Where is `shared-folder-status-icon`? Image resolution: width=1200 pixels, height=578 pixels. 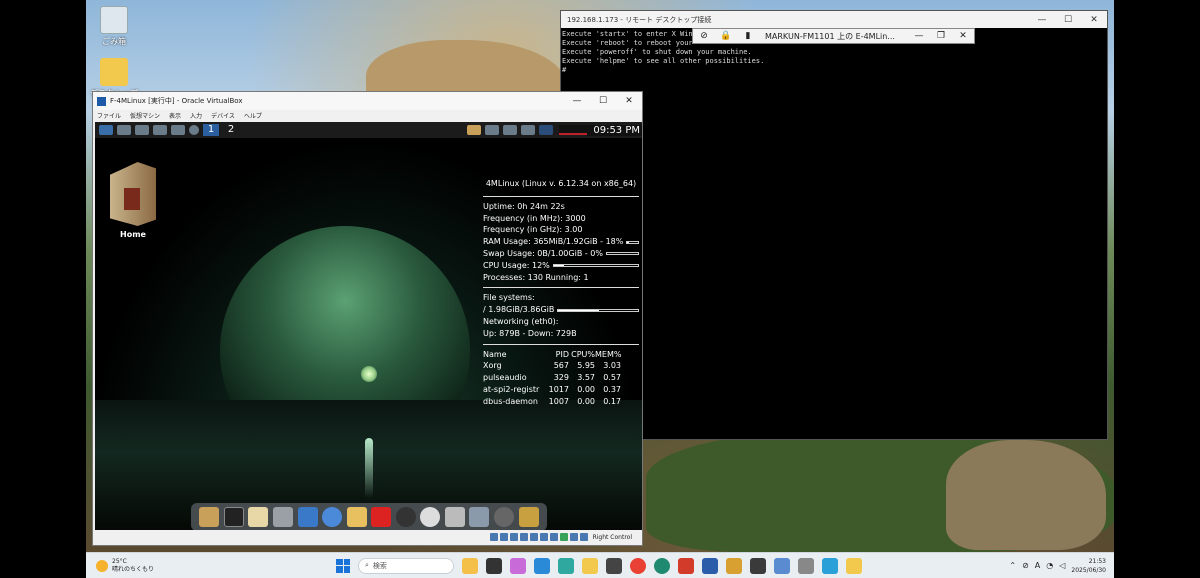 shared-folder-status-icon is located at coordinates (543, 537).